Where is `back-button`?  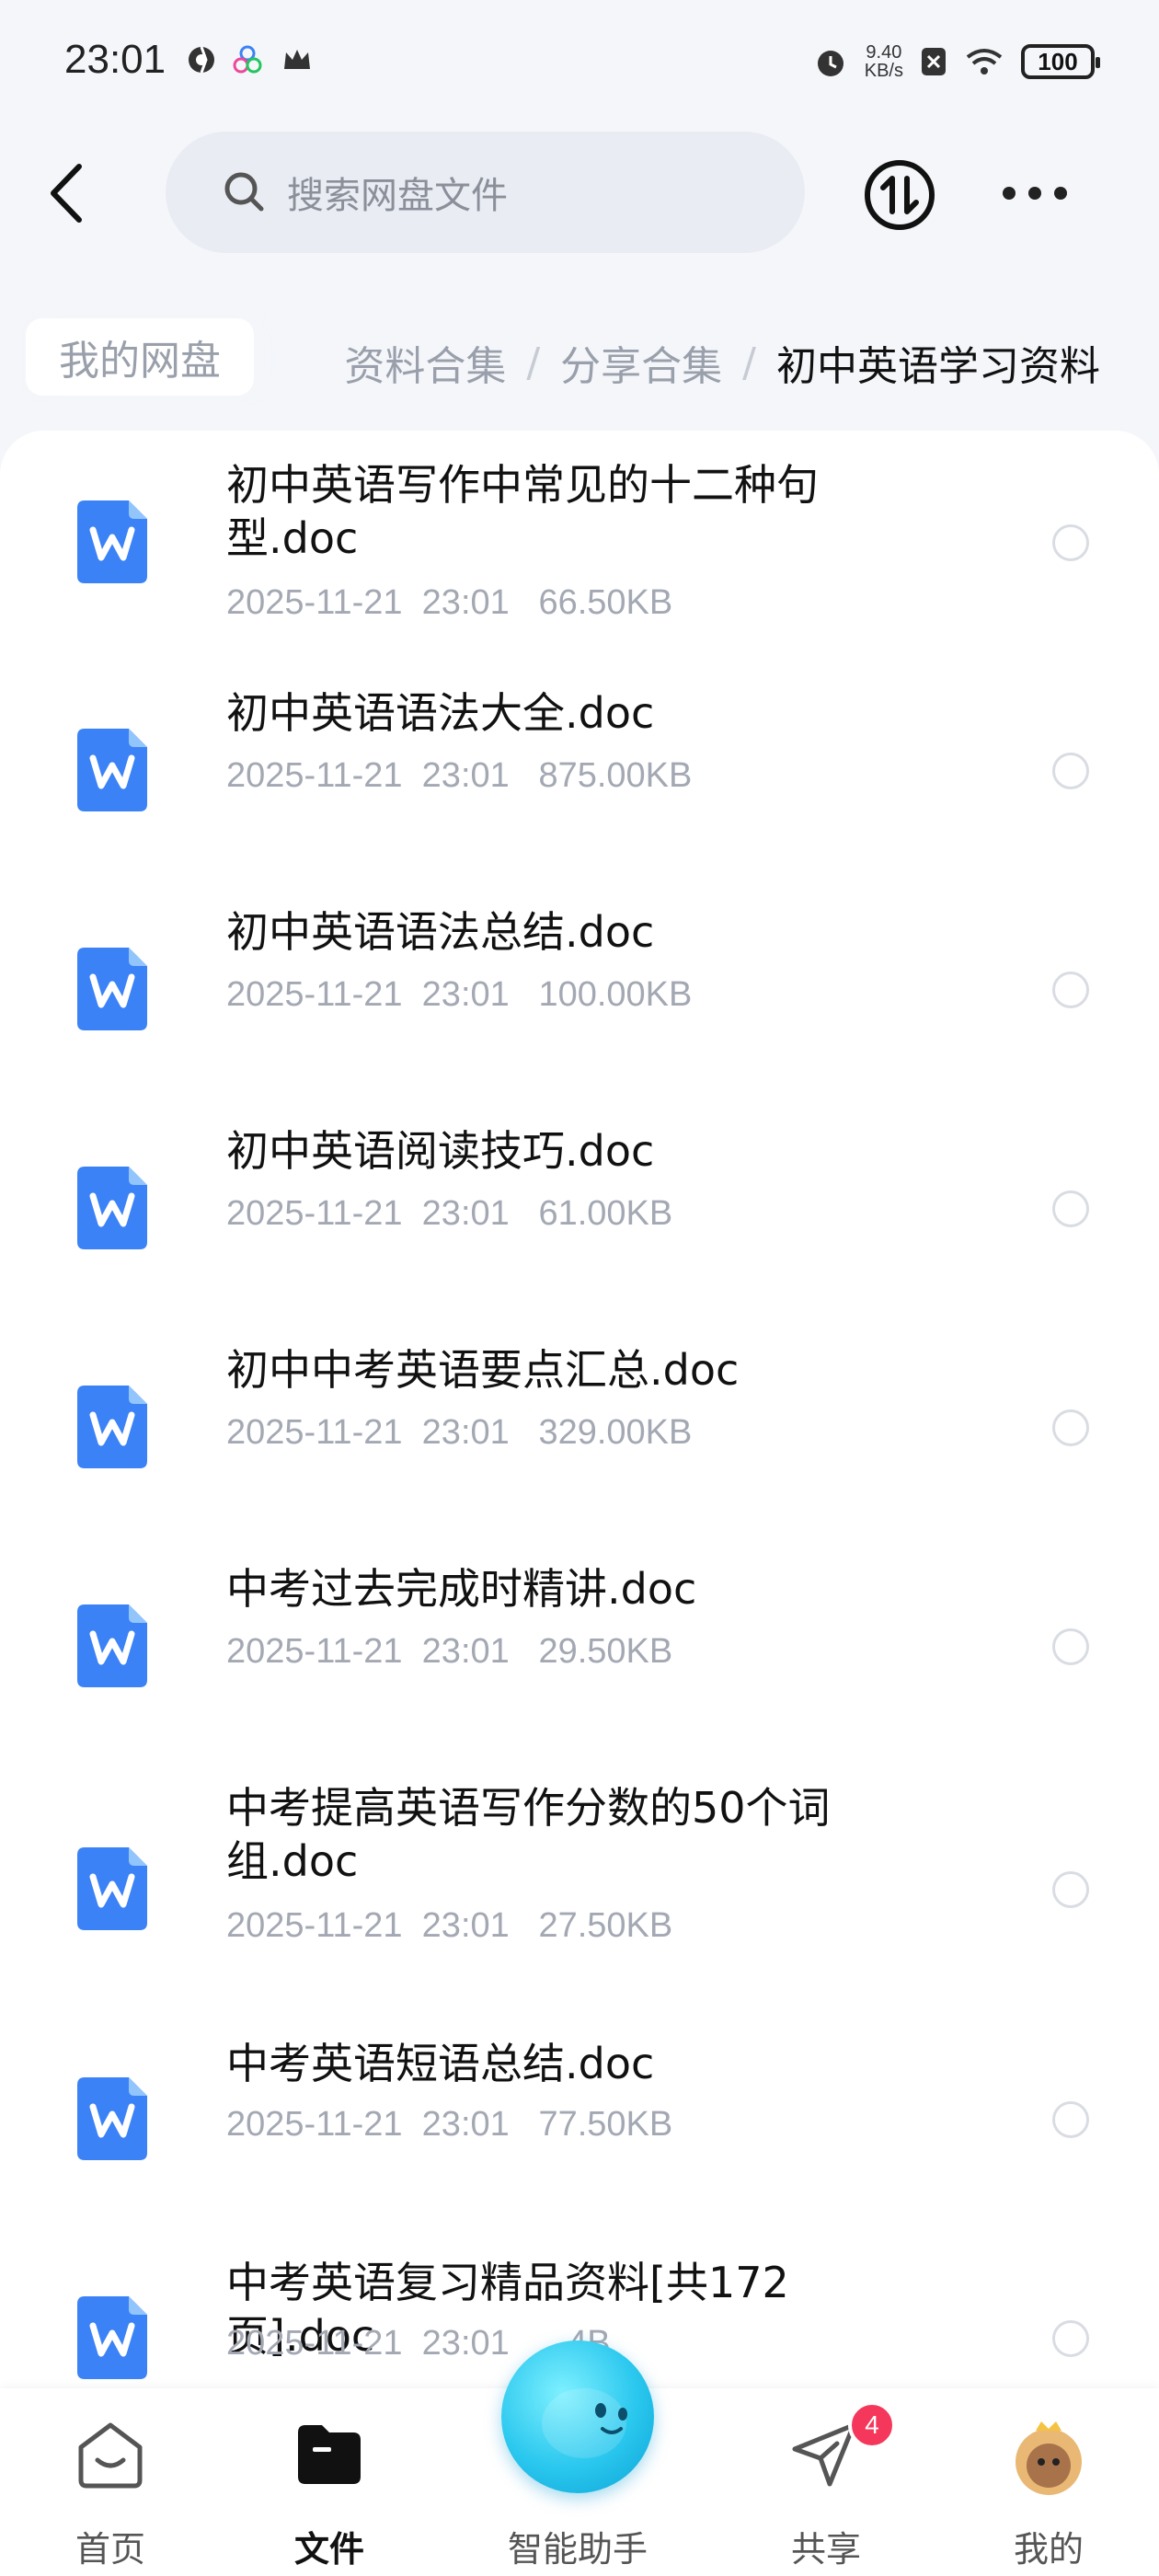
back-button is located at coordinates (73, 193).